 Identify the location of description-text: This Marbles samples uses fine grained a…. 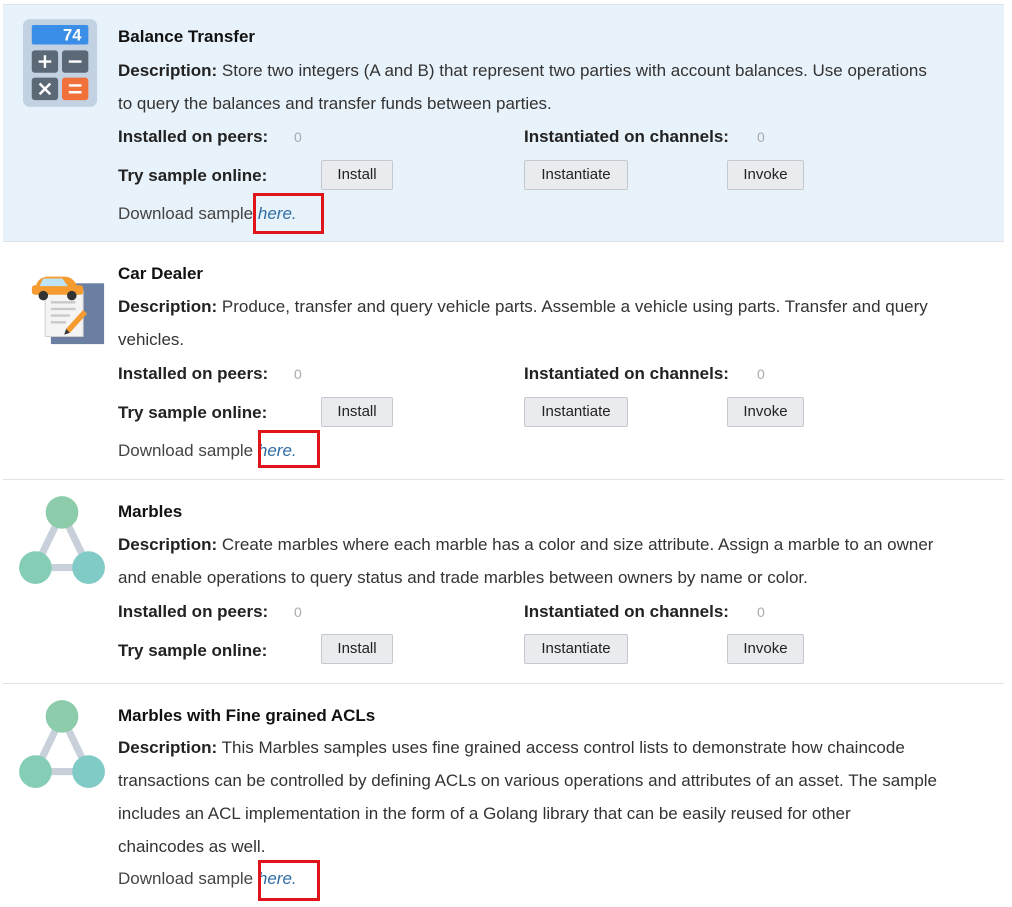
(528, 797).